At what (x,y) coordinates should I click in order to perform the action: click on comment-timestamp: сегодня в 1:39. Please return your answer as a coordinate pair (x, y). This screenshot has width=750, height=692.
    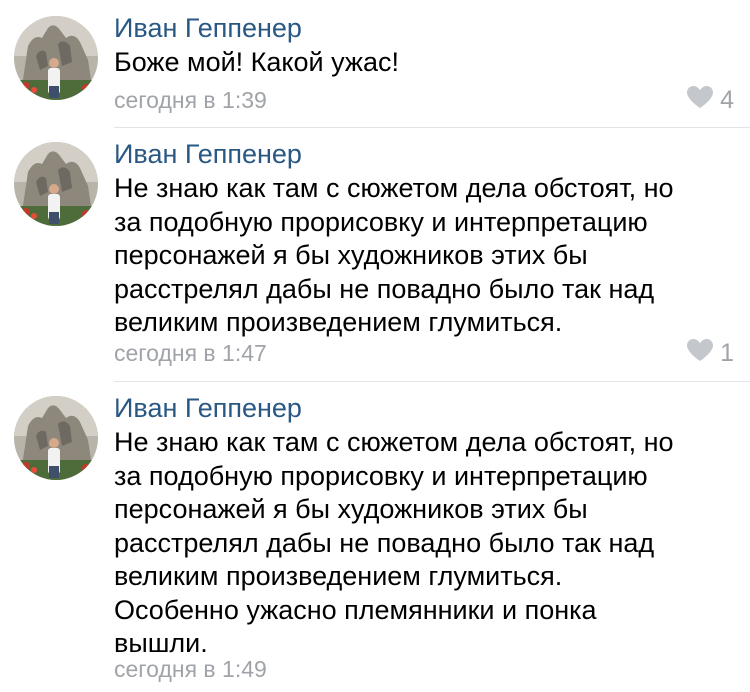
    Looking at the image, I should click on (190, 100).